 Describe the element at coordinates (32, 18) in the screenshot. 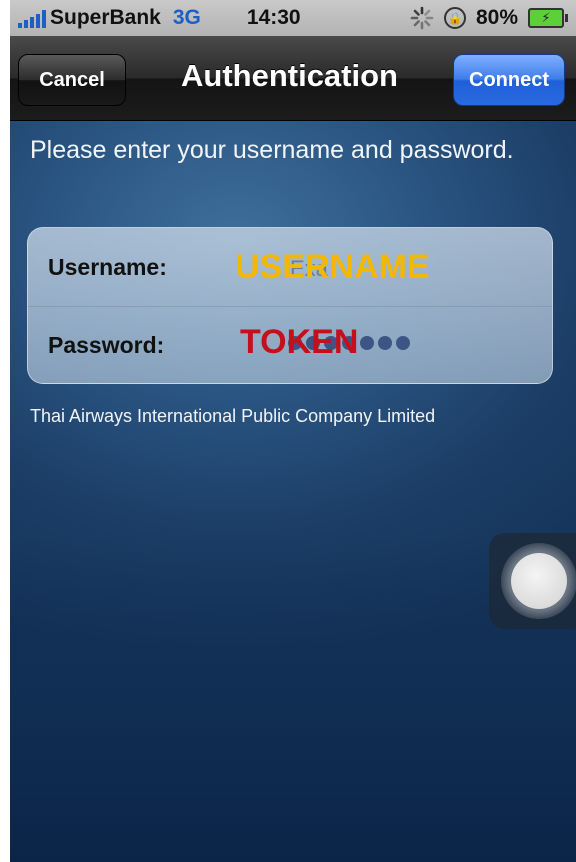

I see `signal-icon` at that location.